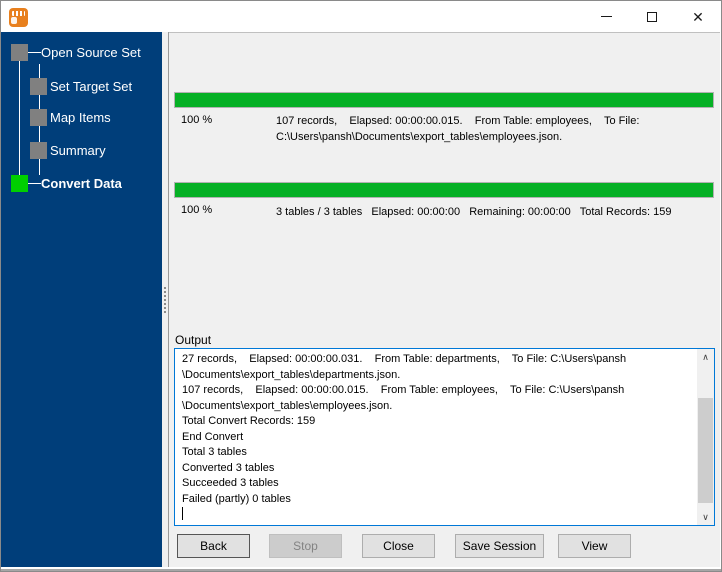 The height and width of the screenshot is (572, 722). I want to click on sidebar-item-summary: Summary, so click(78, 150).